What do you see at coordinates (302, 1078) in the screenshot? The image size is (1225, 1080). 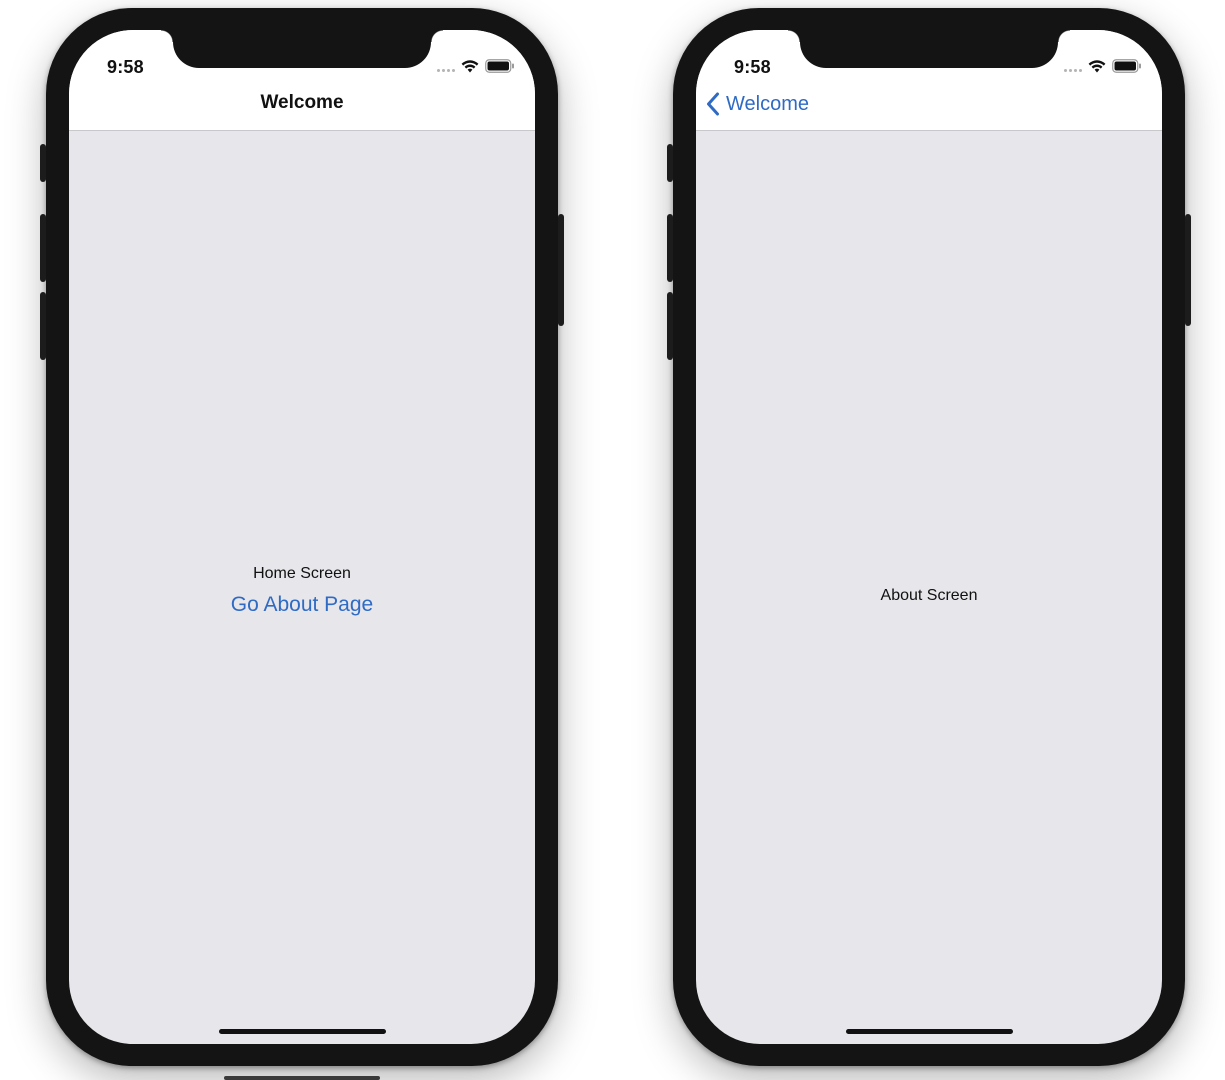 I see `bottom-edge-bar` at bounding box center [302, 1078].